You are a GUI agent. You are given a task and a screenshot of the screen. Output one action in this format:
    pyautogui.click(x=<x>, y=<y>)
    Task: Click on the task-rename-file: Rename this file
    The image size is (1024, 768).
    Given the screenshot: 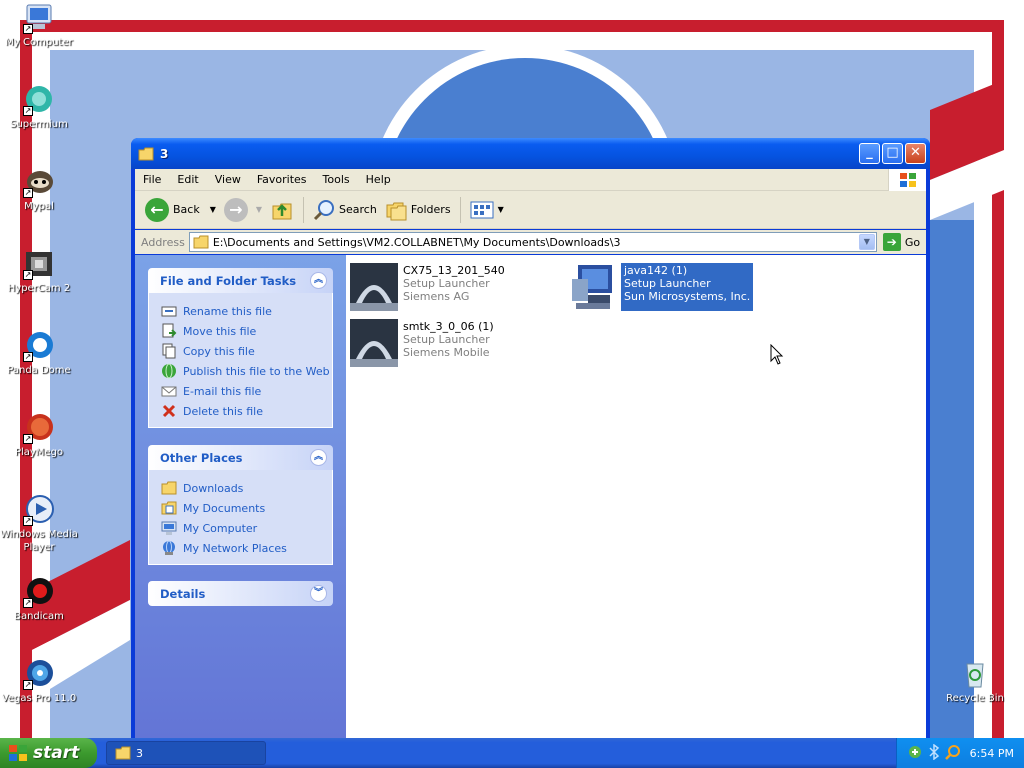 What is the action you would take?
    pyautogui.click(x=246, y=311)
    